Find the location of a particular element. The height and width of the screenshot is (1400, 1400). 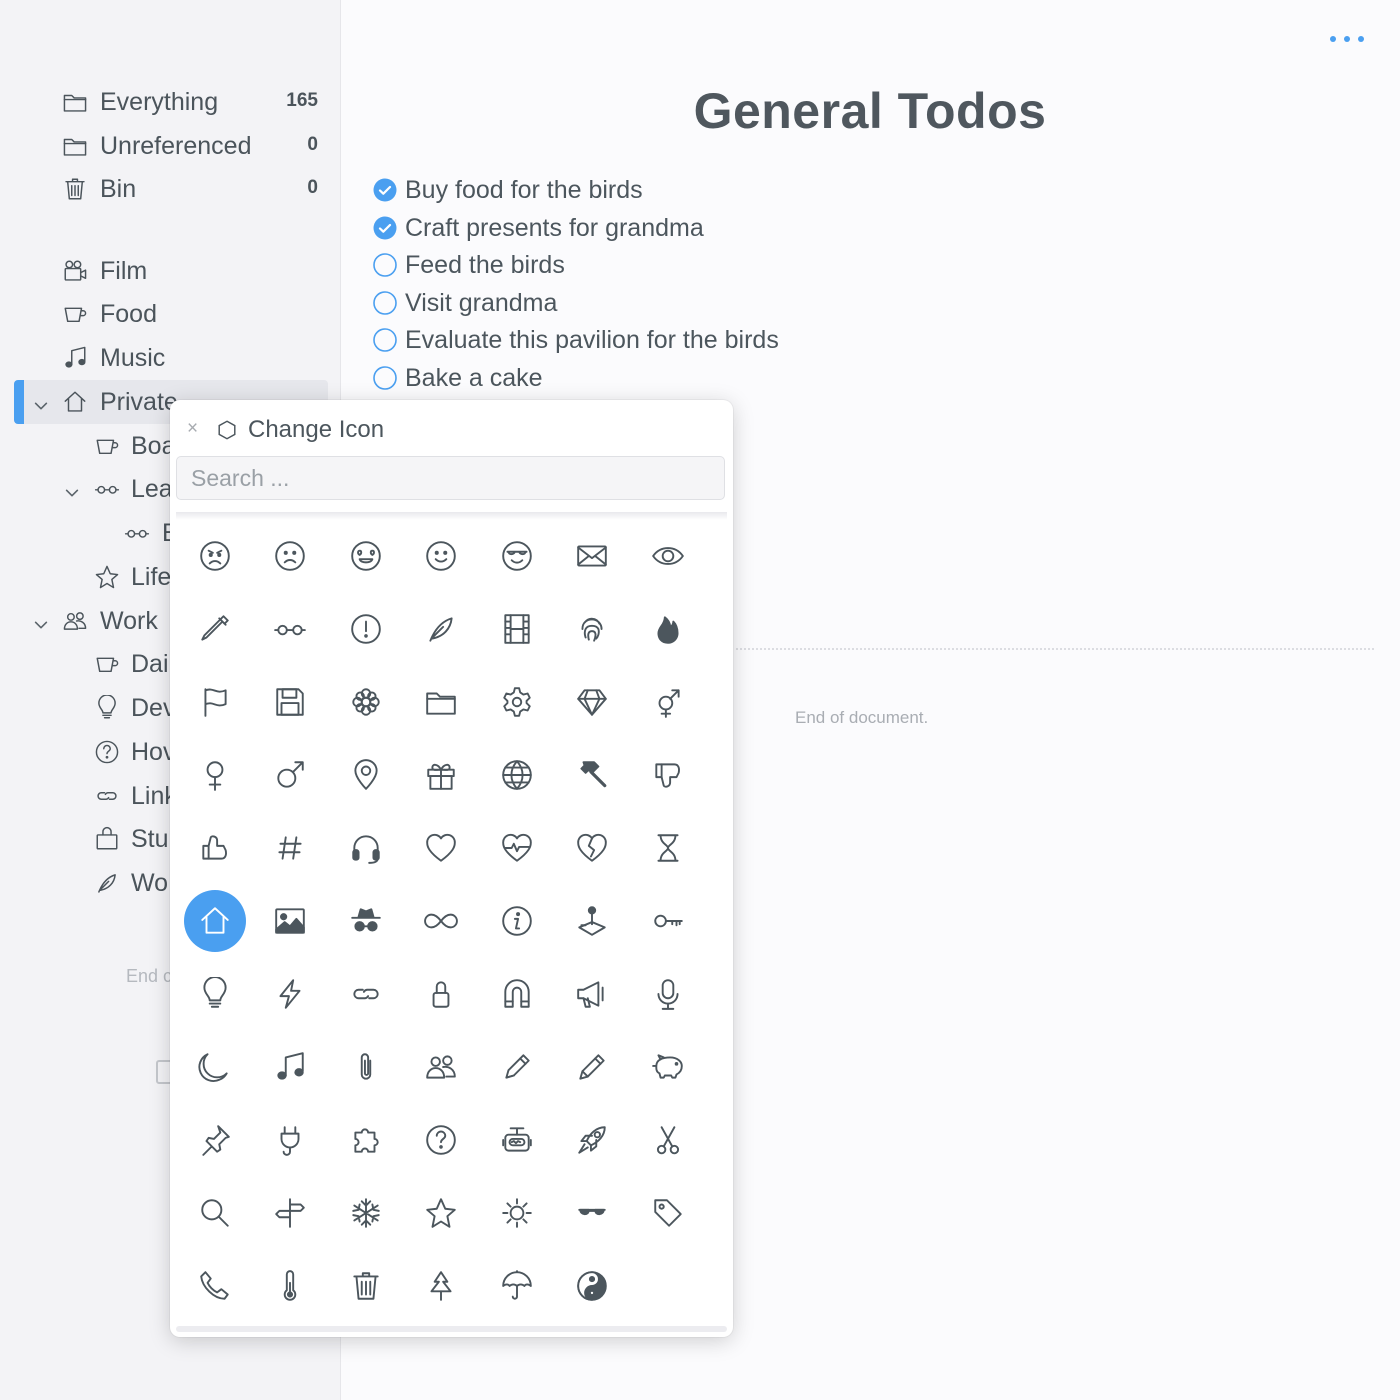

todo-item: Visit grandma is located at coordinates (465, 303).